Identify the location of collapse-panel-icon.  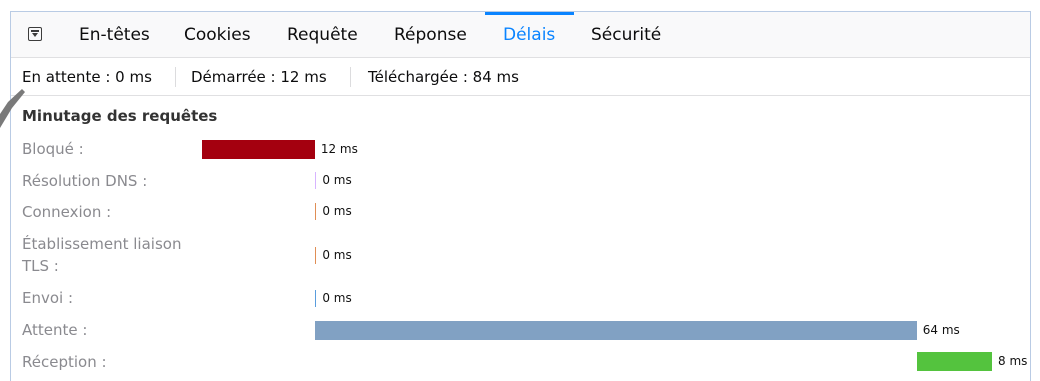
(35, 34).